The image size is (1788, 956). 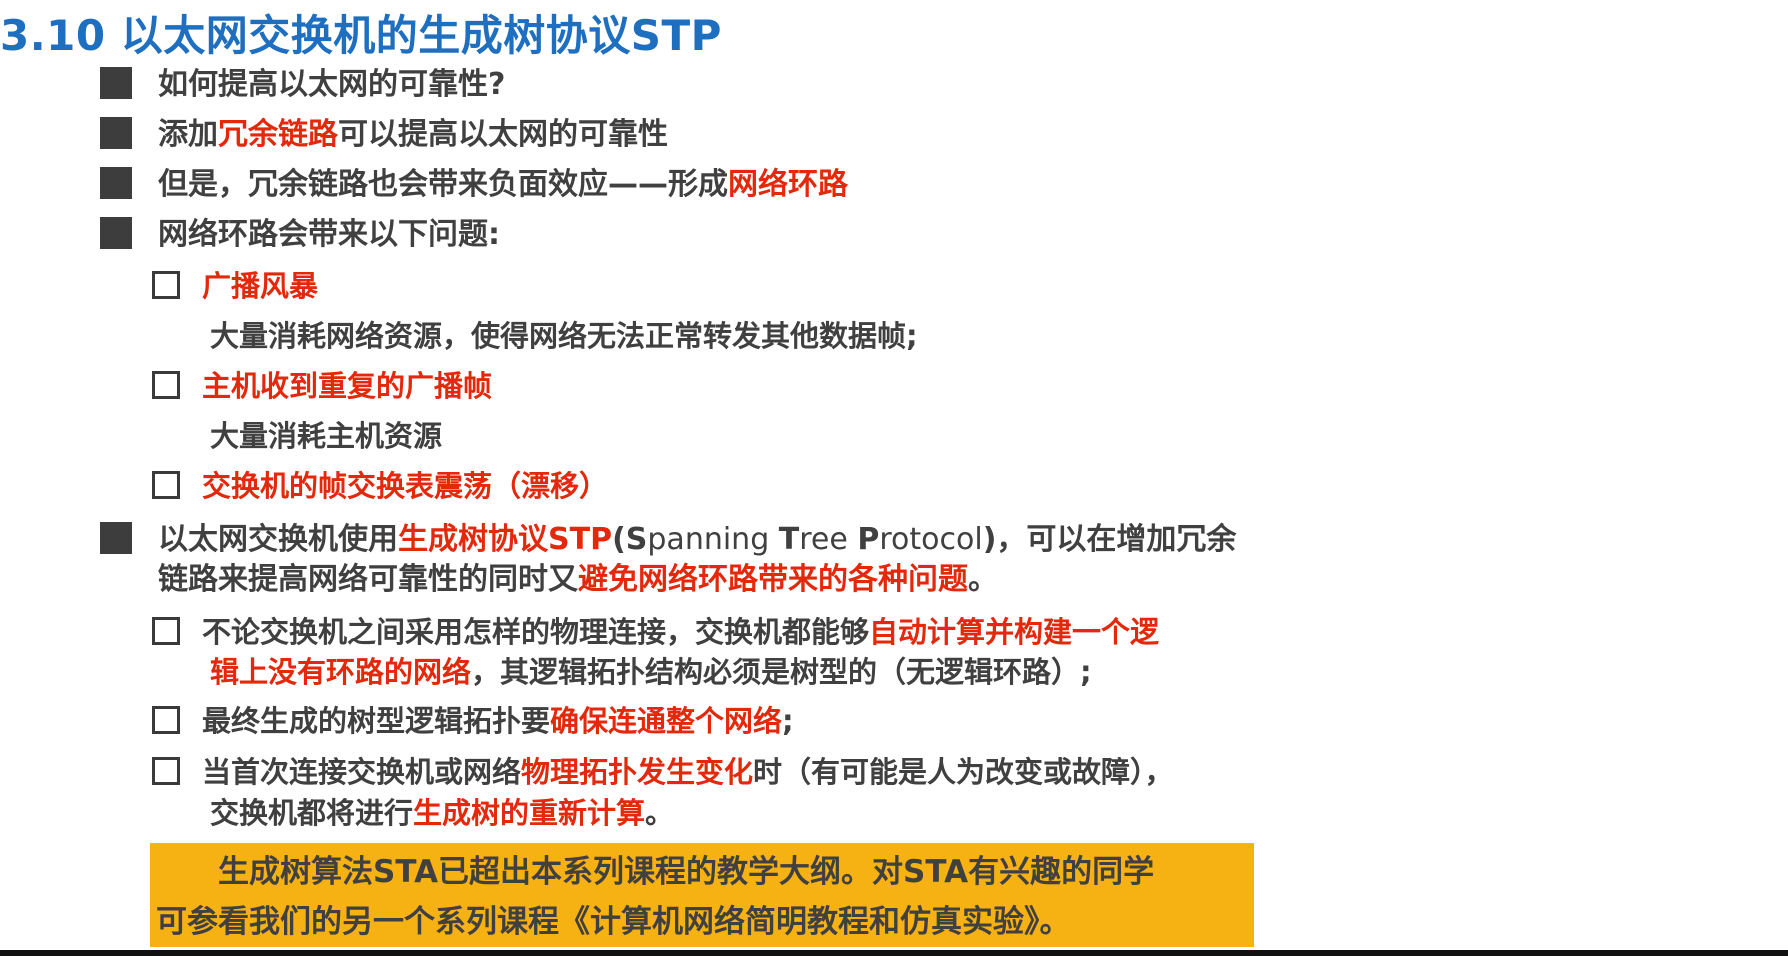 What do you see at coordinates (322, 386) in the screenshot?
I see `problem-duplicate-frames: 主机收到重复的广播帧` at bounding box center [322, 386].